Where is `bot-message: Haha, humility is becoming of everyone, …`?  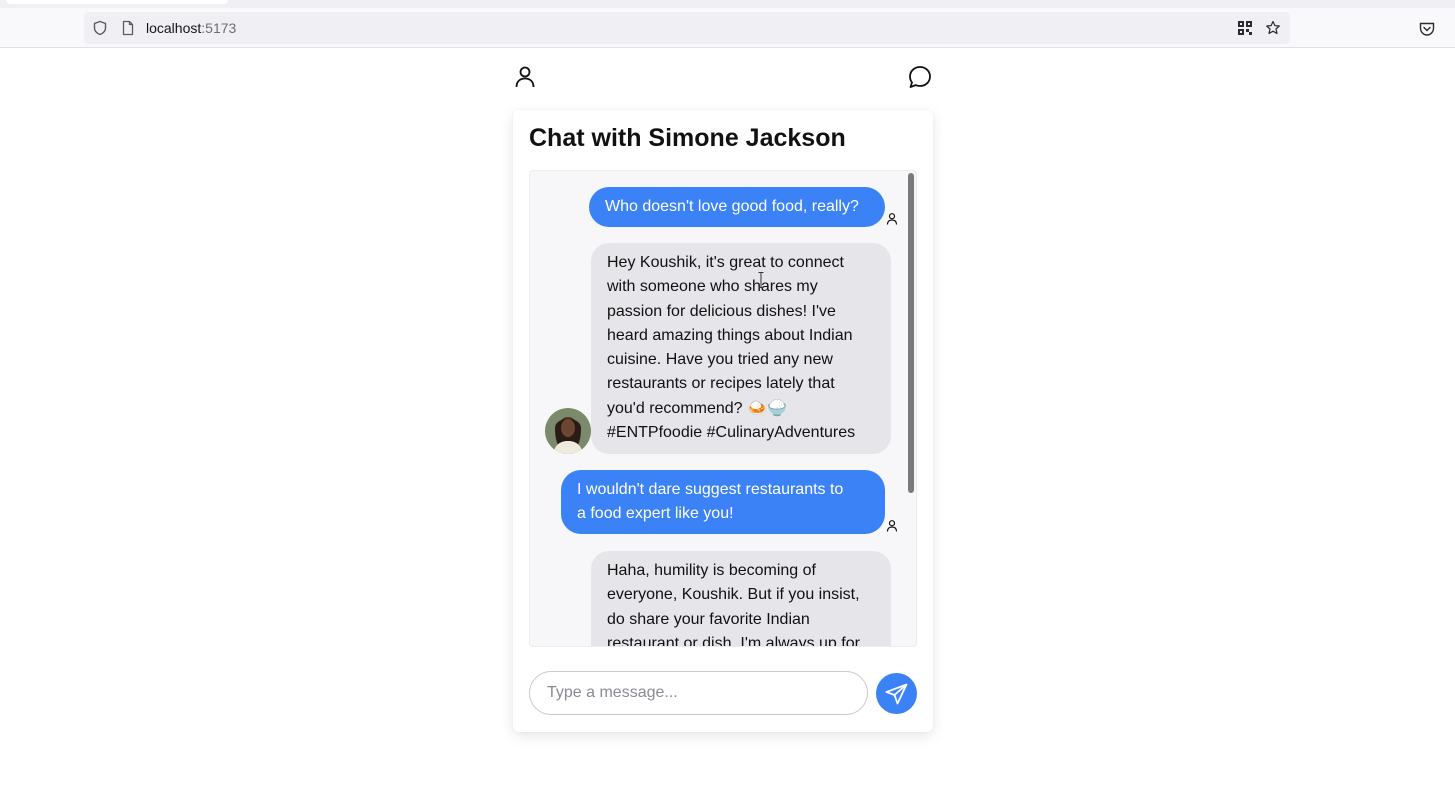
bot-message: Haha, humility is becoming of everyone, … is located at coordinates (741, 599).